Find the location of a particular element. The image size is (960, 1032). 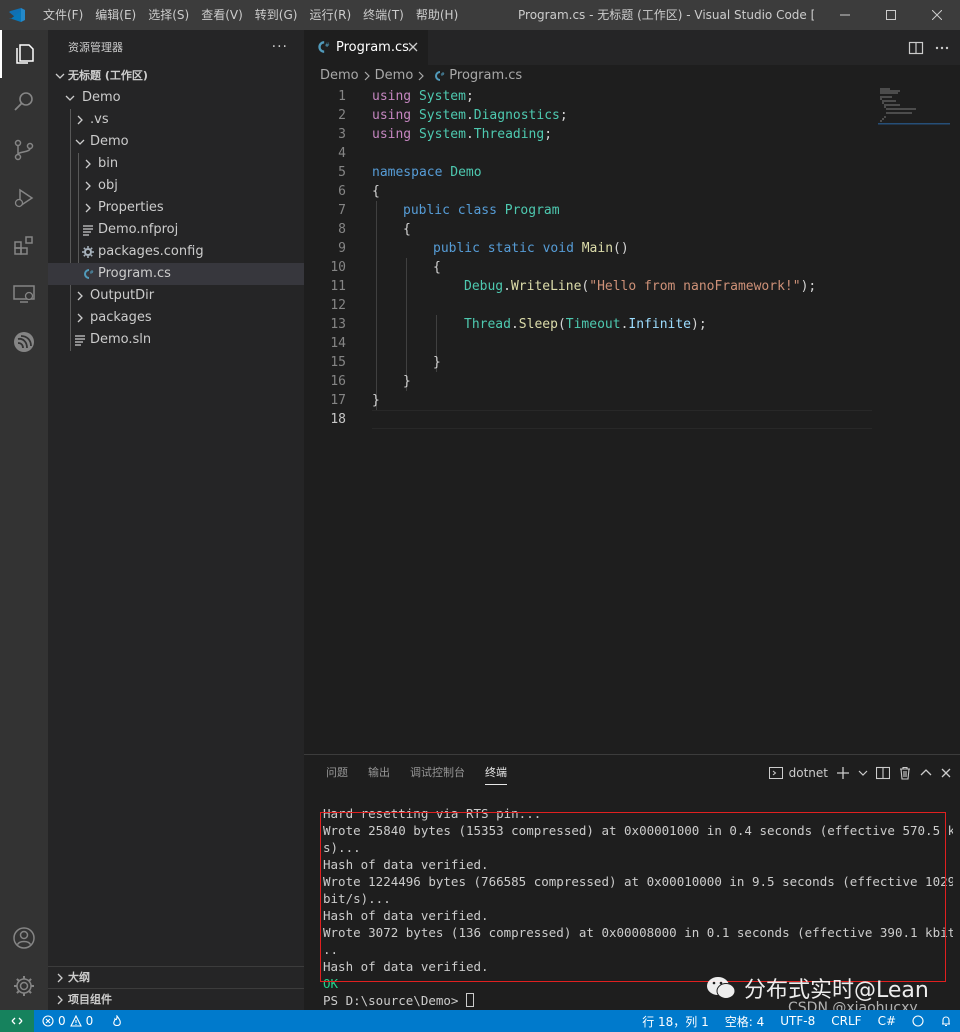

more-actions-button: ··· is located at coordinates (280, 47).